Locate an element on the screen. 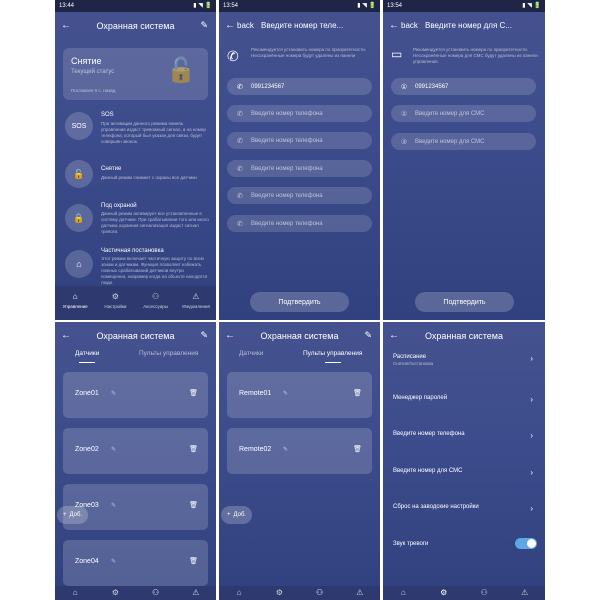 This screenshot has height=600, width=600. input-value: 0991234567 is located at coordinates (432, 86).